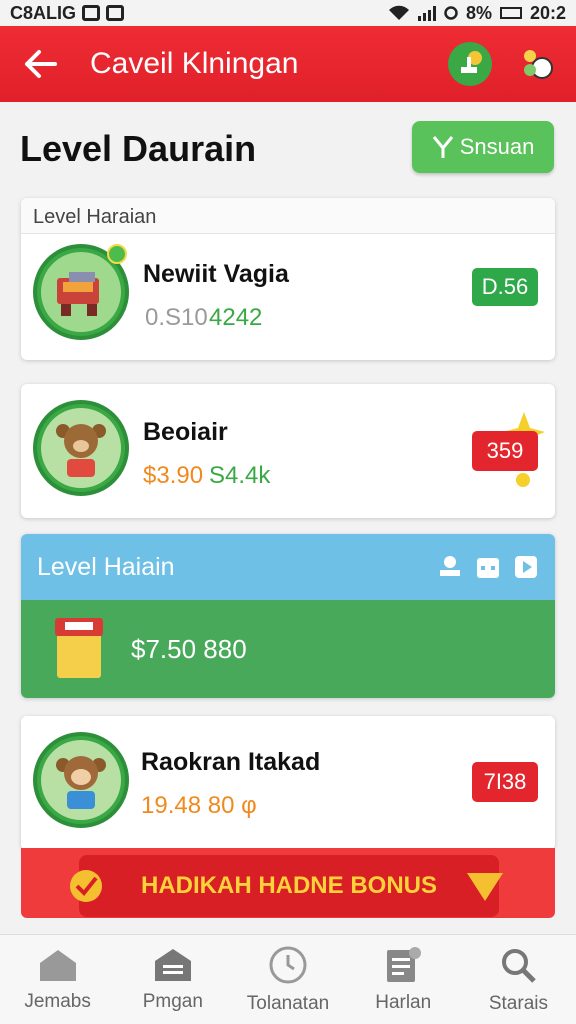 This screenshot has width=576, height=1024. I want to click on monkey-character-icon, so click(81, 782).